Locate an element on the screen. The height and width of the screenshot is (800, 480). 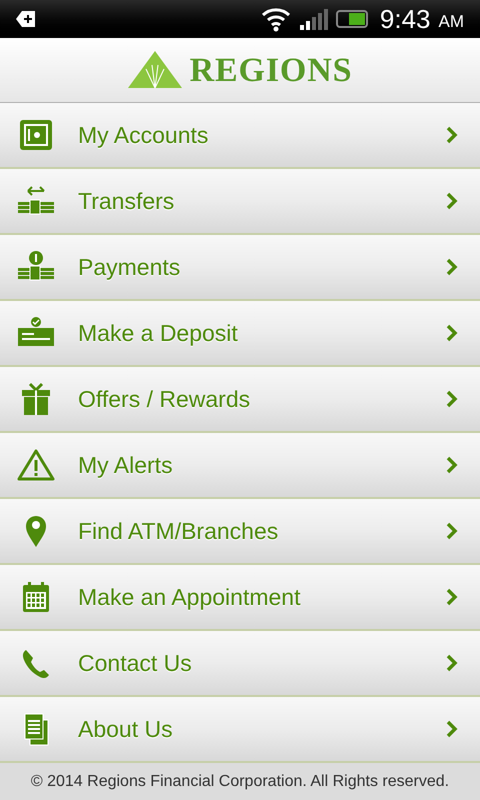
menu-item: About Us is located at coordinates (240, 730).